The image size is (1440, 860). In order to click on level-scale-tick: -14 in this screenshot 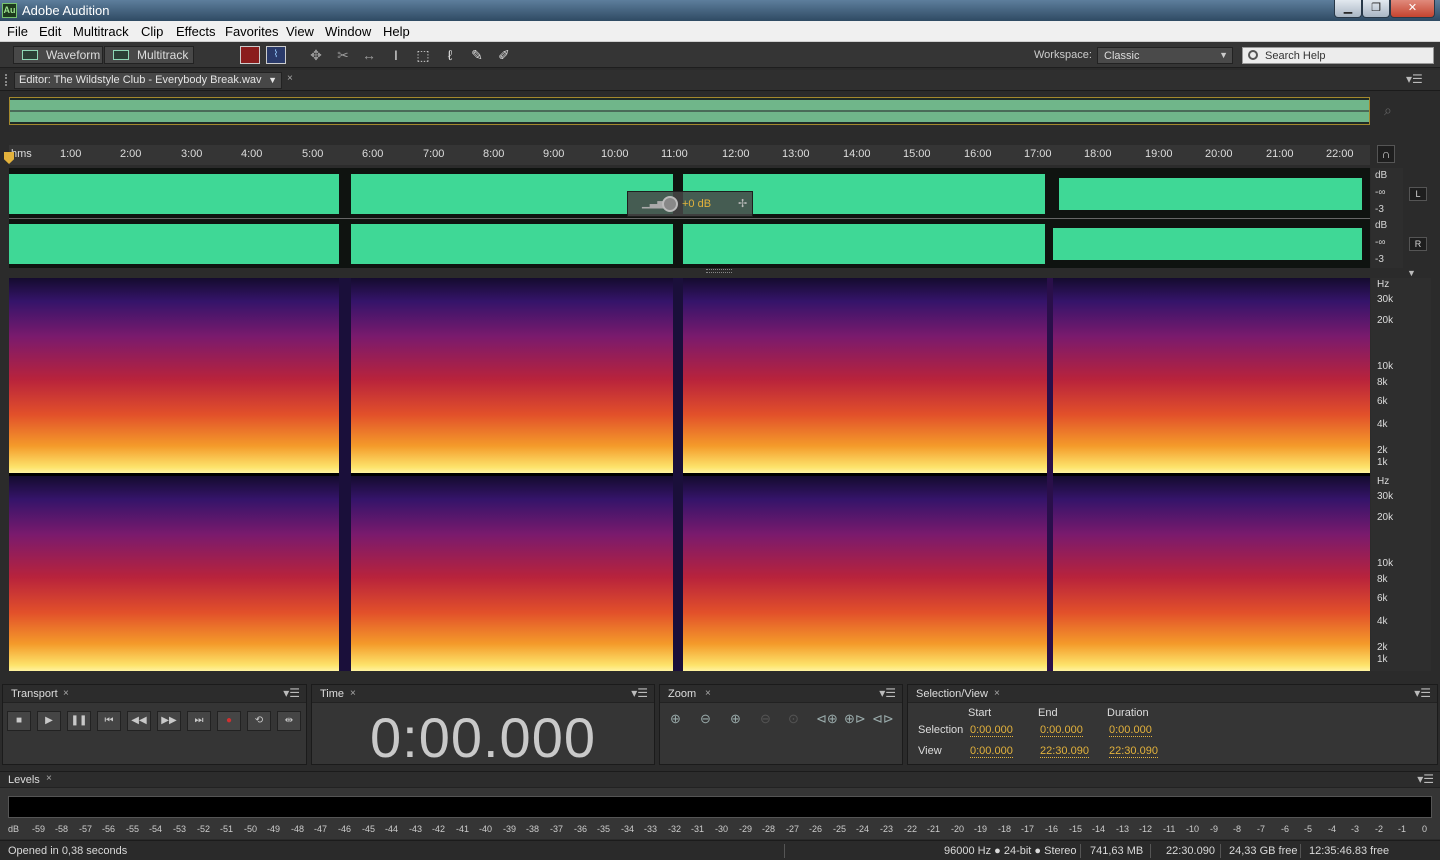, I will do `click(1099, 829)`.